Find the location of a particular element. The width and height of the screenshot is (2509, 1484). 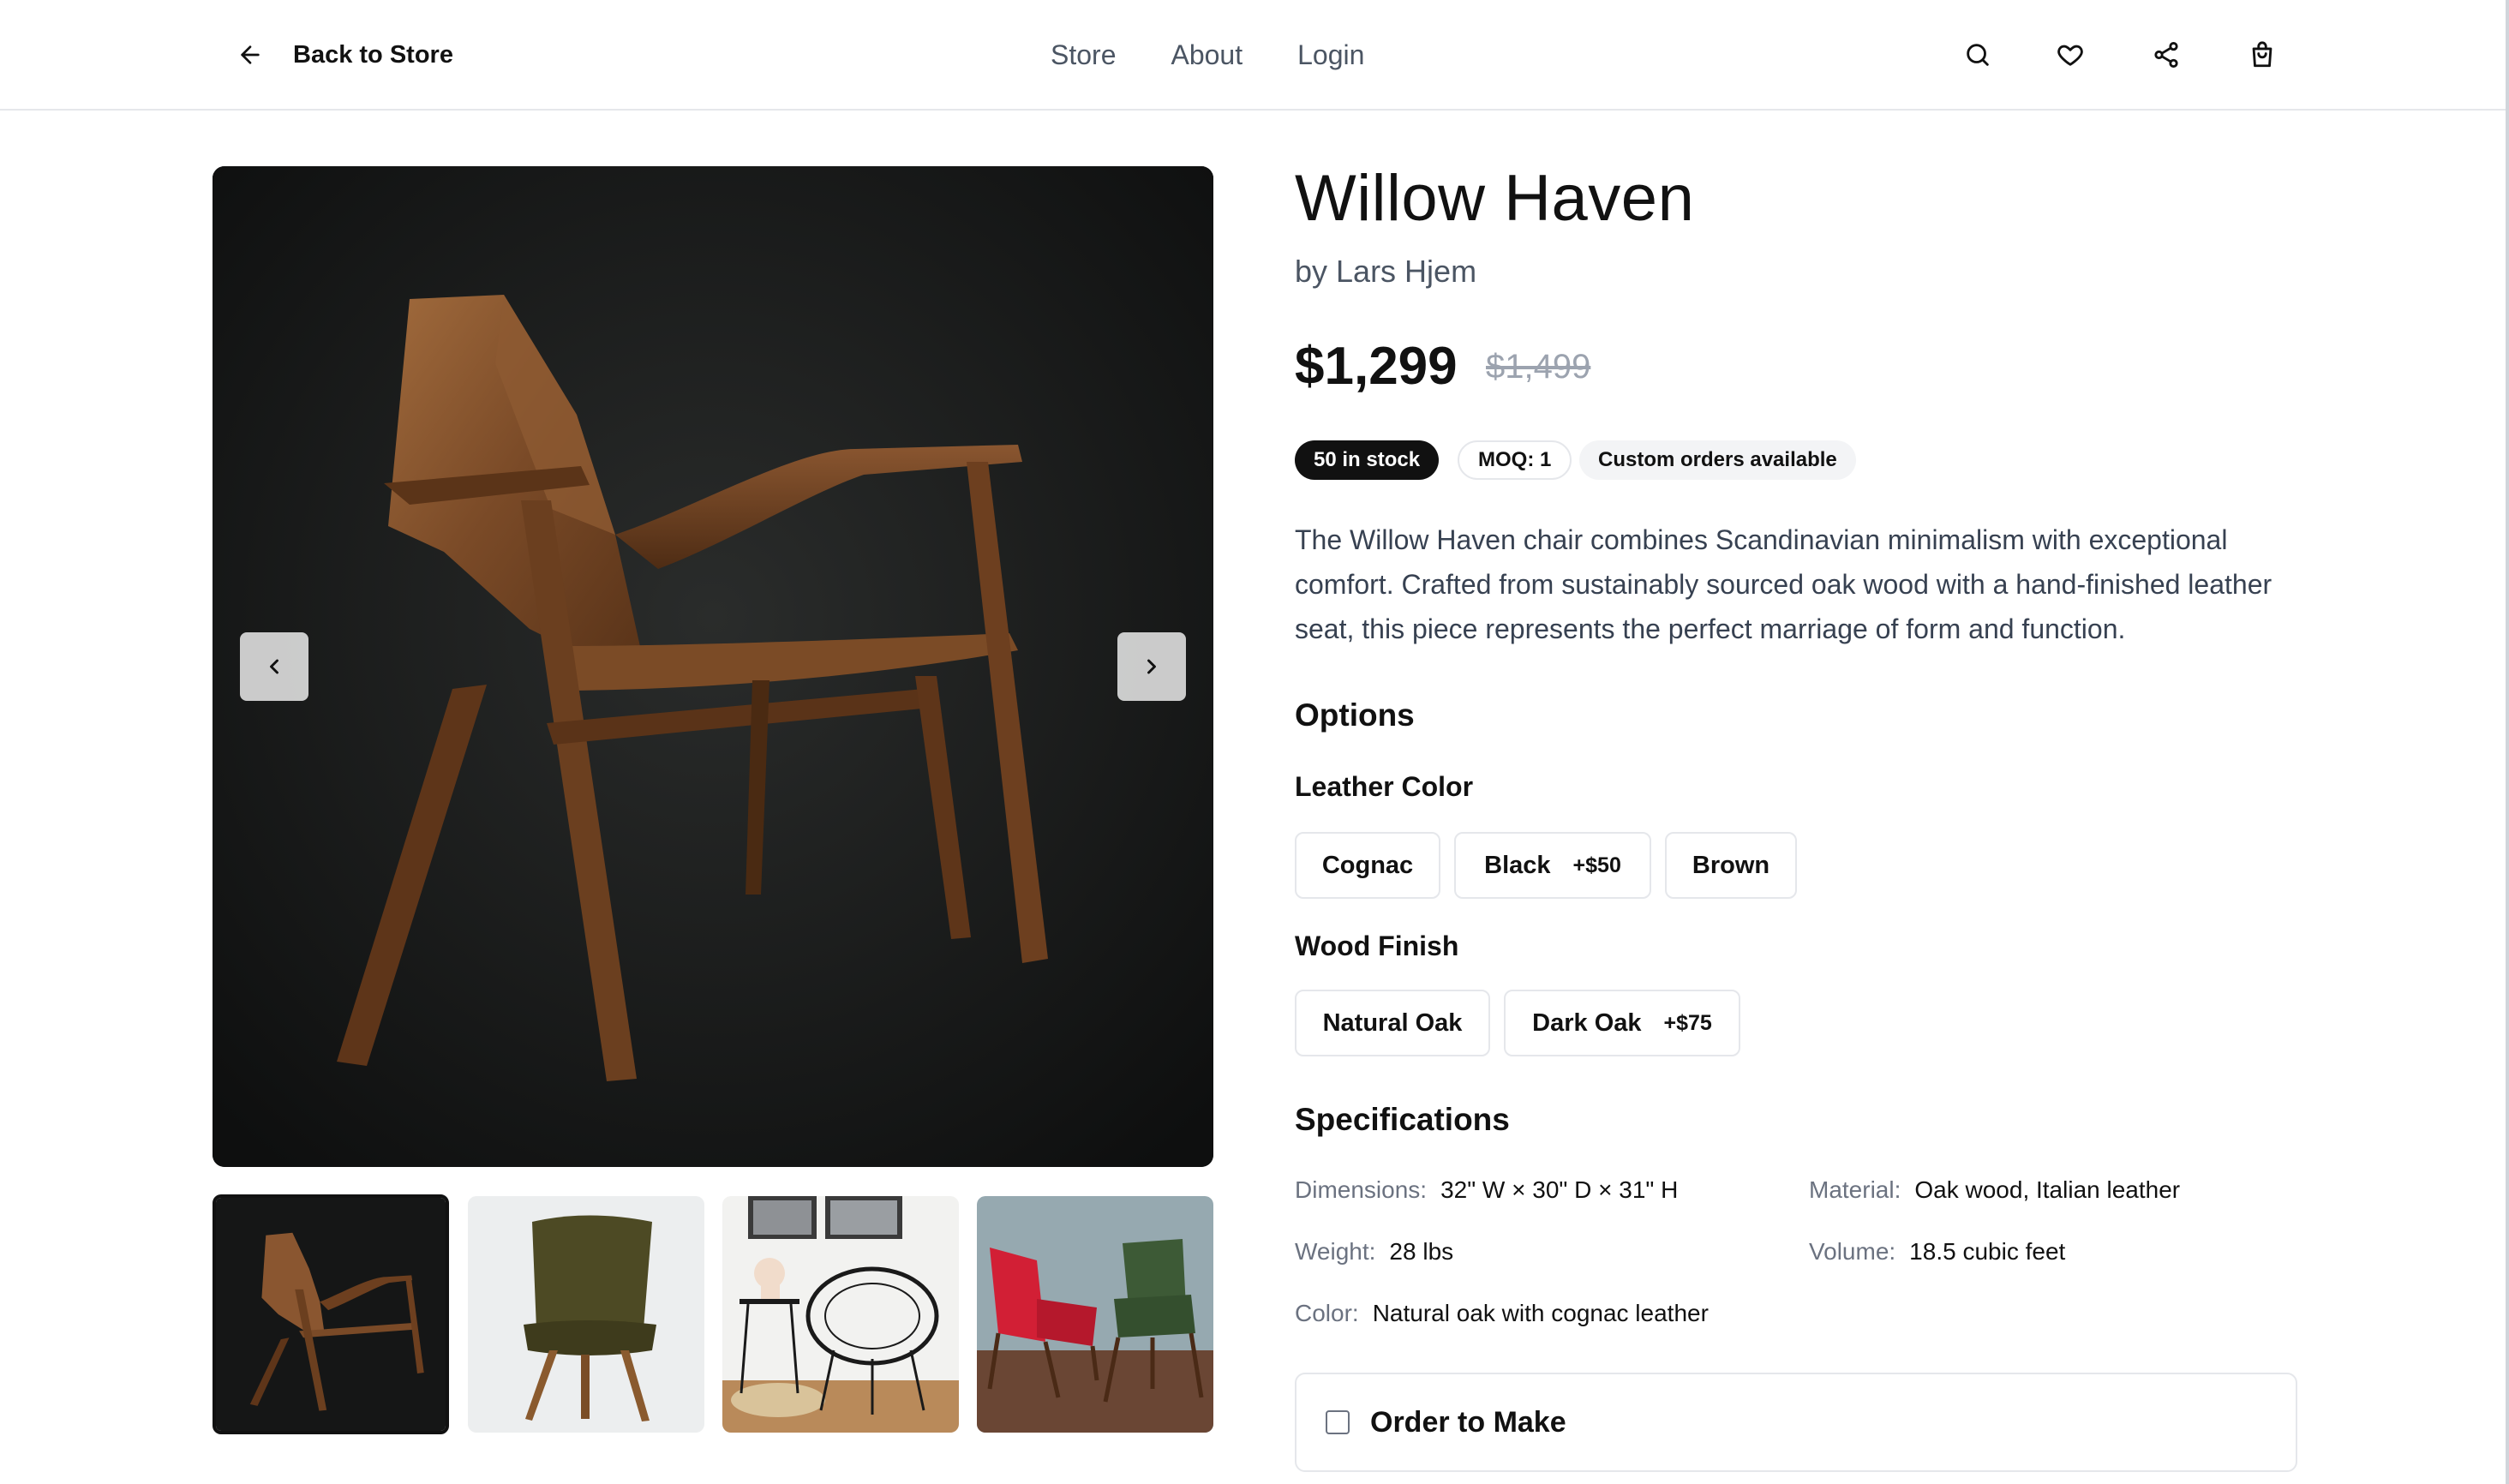

option-surcharge: +$75 is located at coordinates (1687, 1022).